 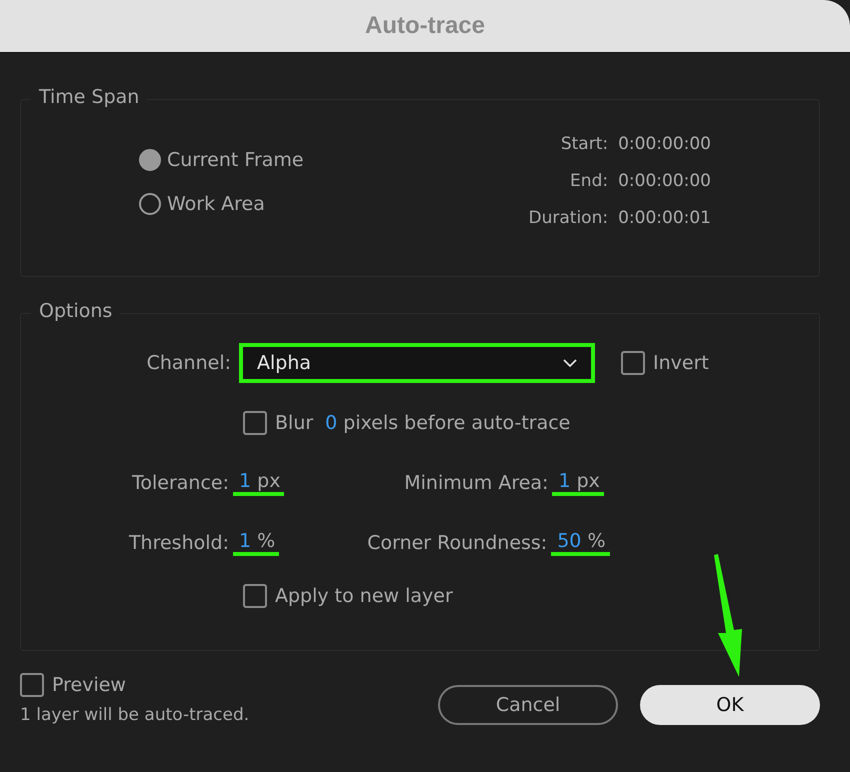 I want to click on status-text: 1 layer will be auto-traced., so click(x=135, y=715).